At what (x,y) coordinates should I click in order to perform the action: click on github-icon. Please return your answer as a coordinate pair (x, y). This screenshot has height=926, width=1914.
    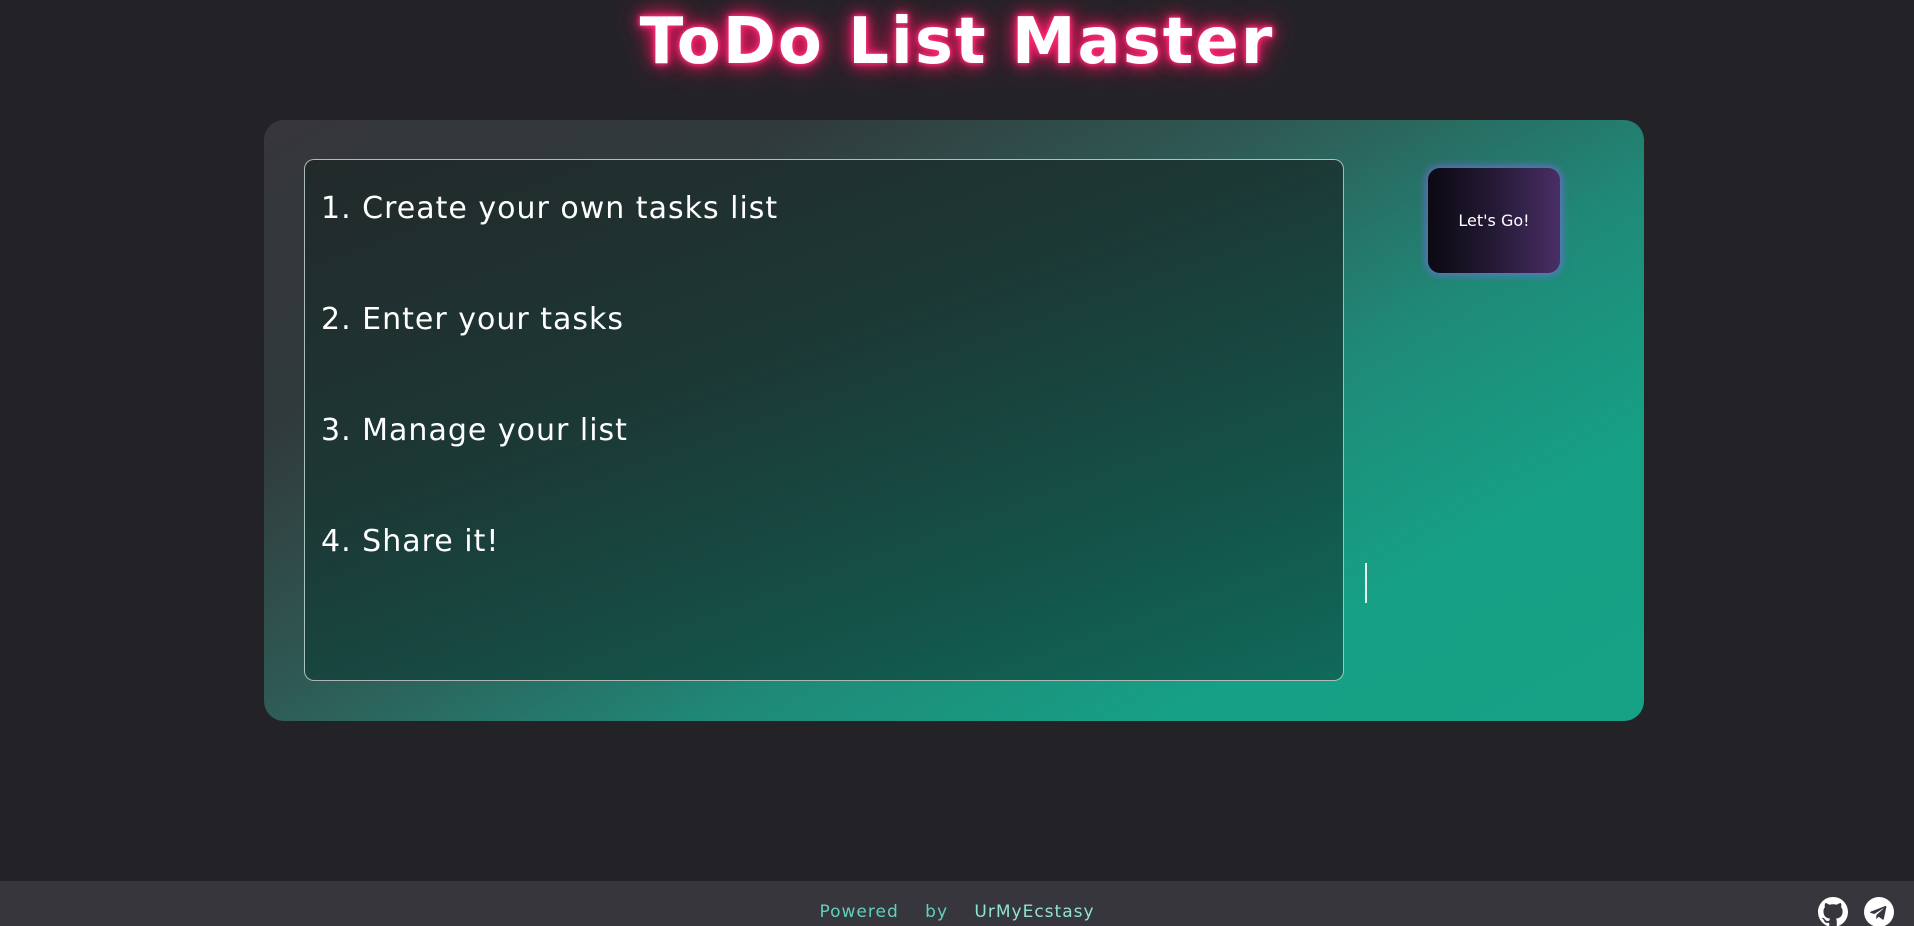
    Looking at the image, I should click on (1833, 911).